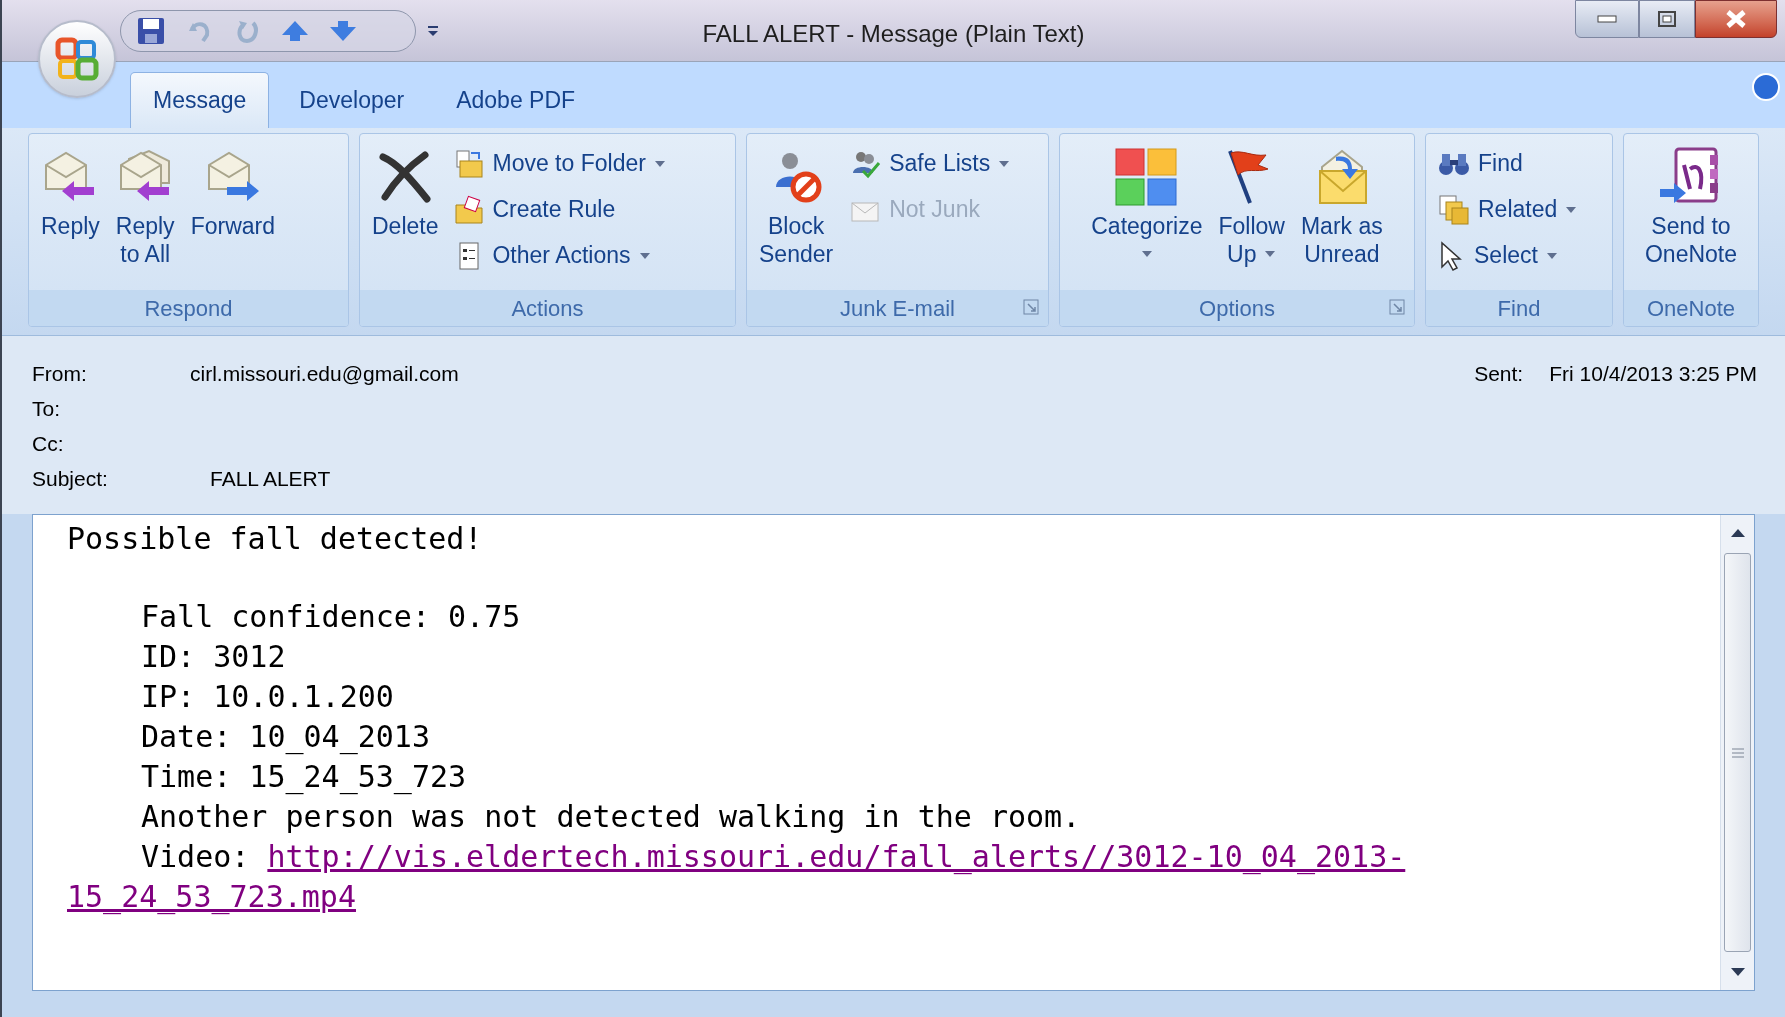 This screenshot has height=1017, width=1785. I want to click on field-value: FALL ALERT, so click(270, 478).